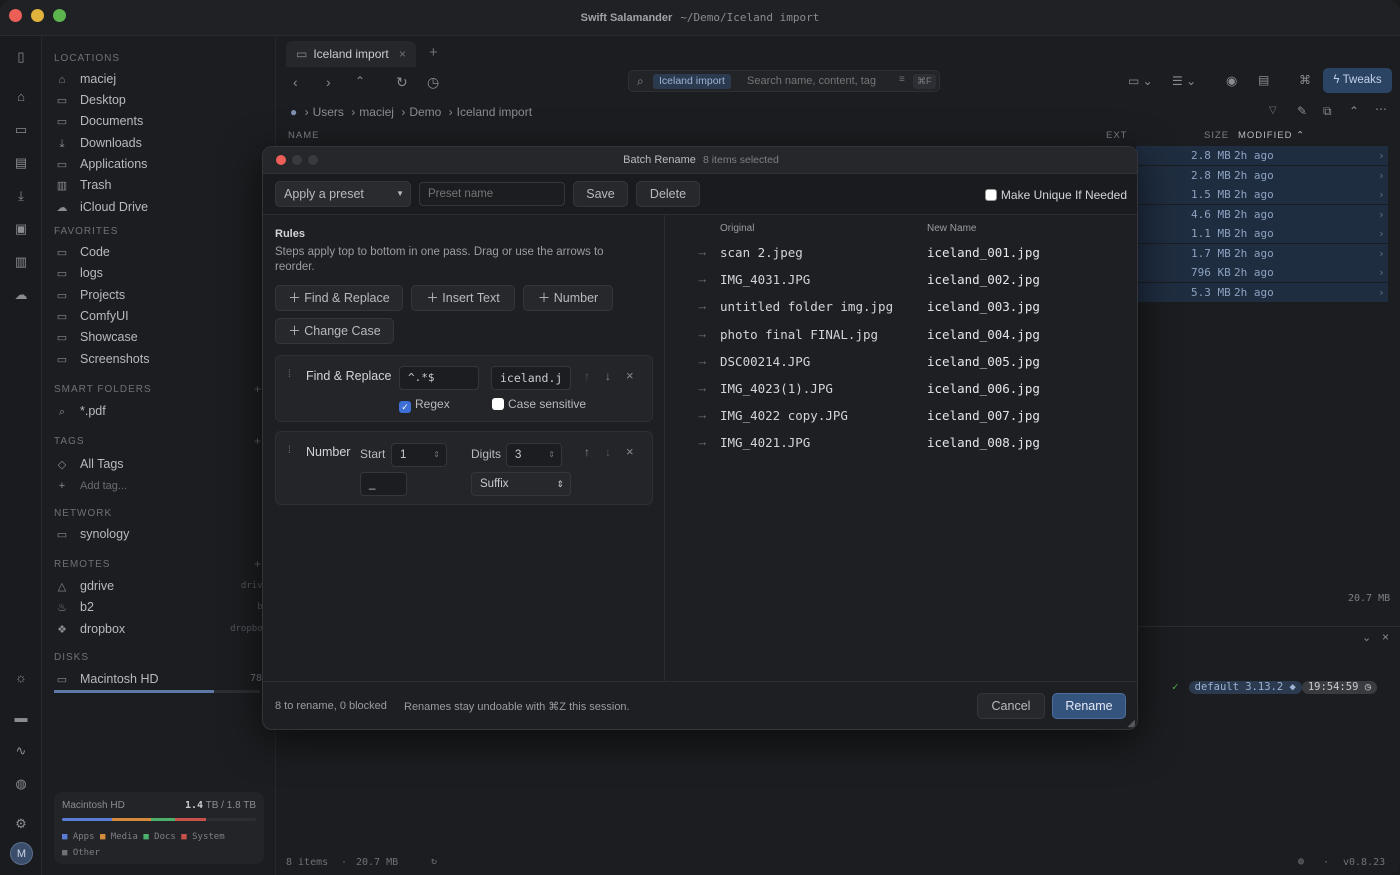 This screenshot has width=1400, height=875. I want to click on sidebar-item-dropbox: ❖ dropbox dropbox, so click(161, 629).